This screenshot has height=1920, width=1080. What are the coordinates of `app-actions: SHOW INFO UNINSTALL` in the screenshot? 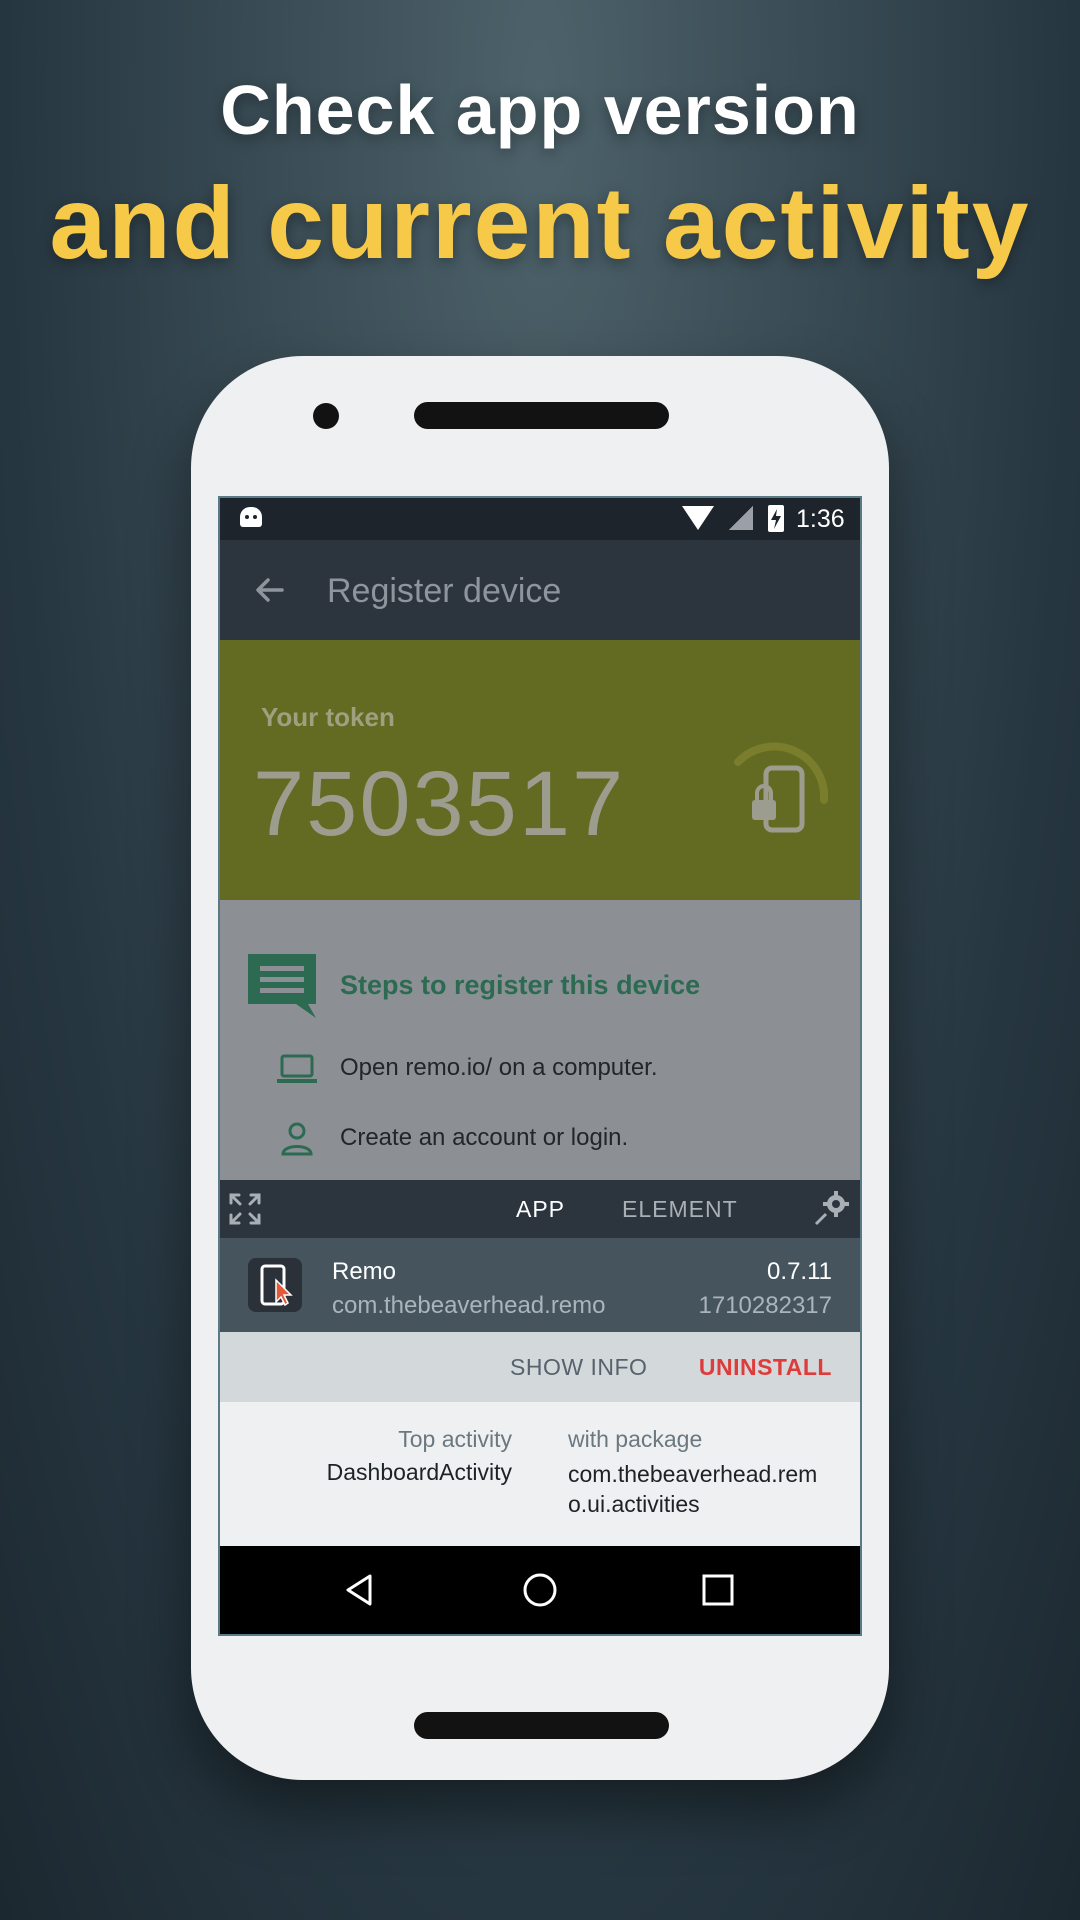 It's located at (540, 1367).